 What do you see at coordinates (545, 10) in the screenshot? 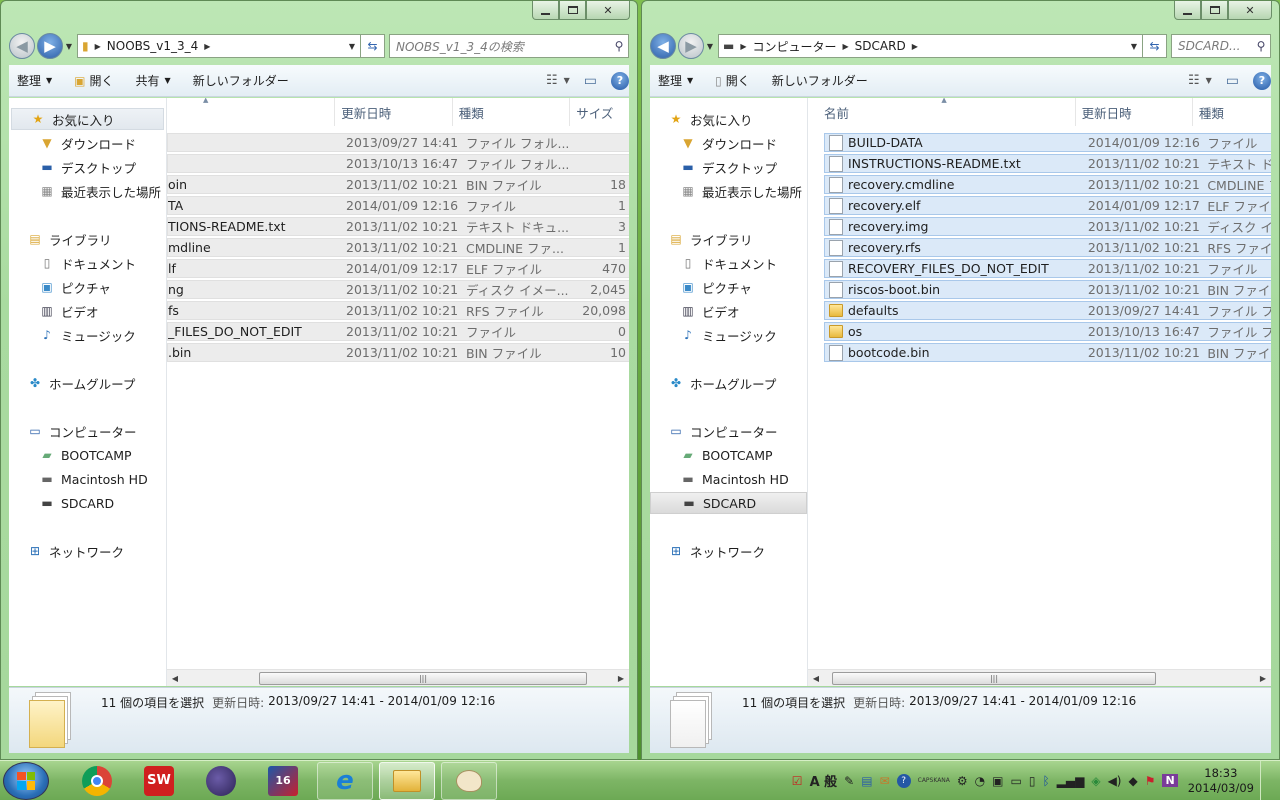
I see `minimize-button` at bounding box center [545, 10].